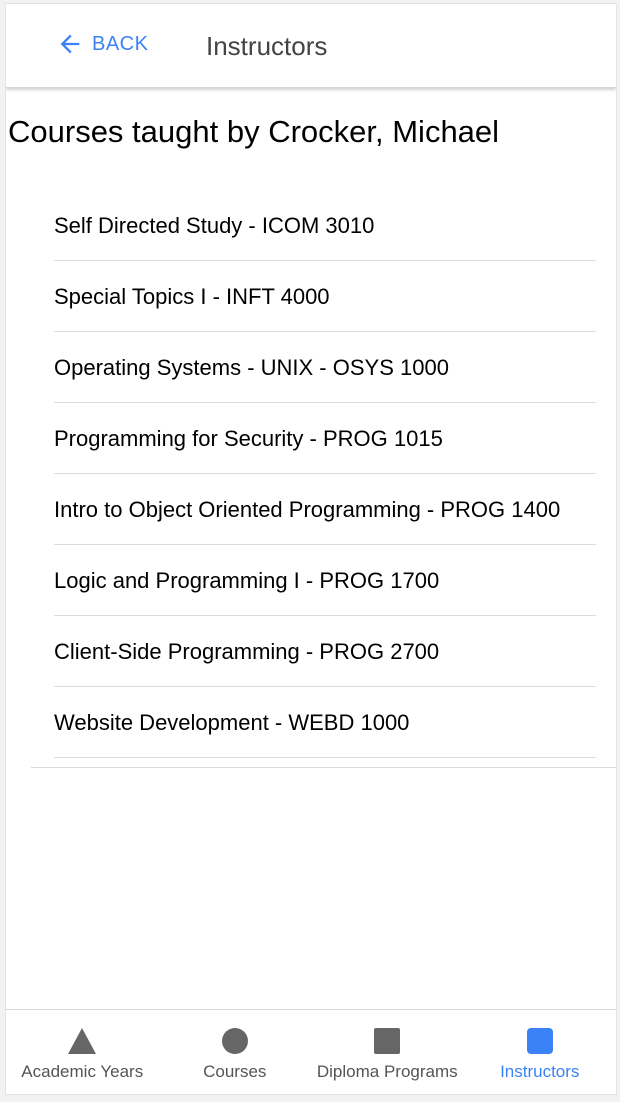  What do you see at coordinates (325, 438) in the screenshot?
I see `course-item: Programming for Security - PROG 1015` at bounding box center [325, 438].